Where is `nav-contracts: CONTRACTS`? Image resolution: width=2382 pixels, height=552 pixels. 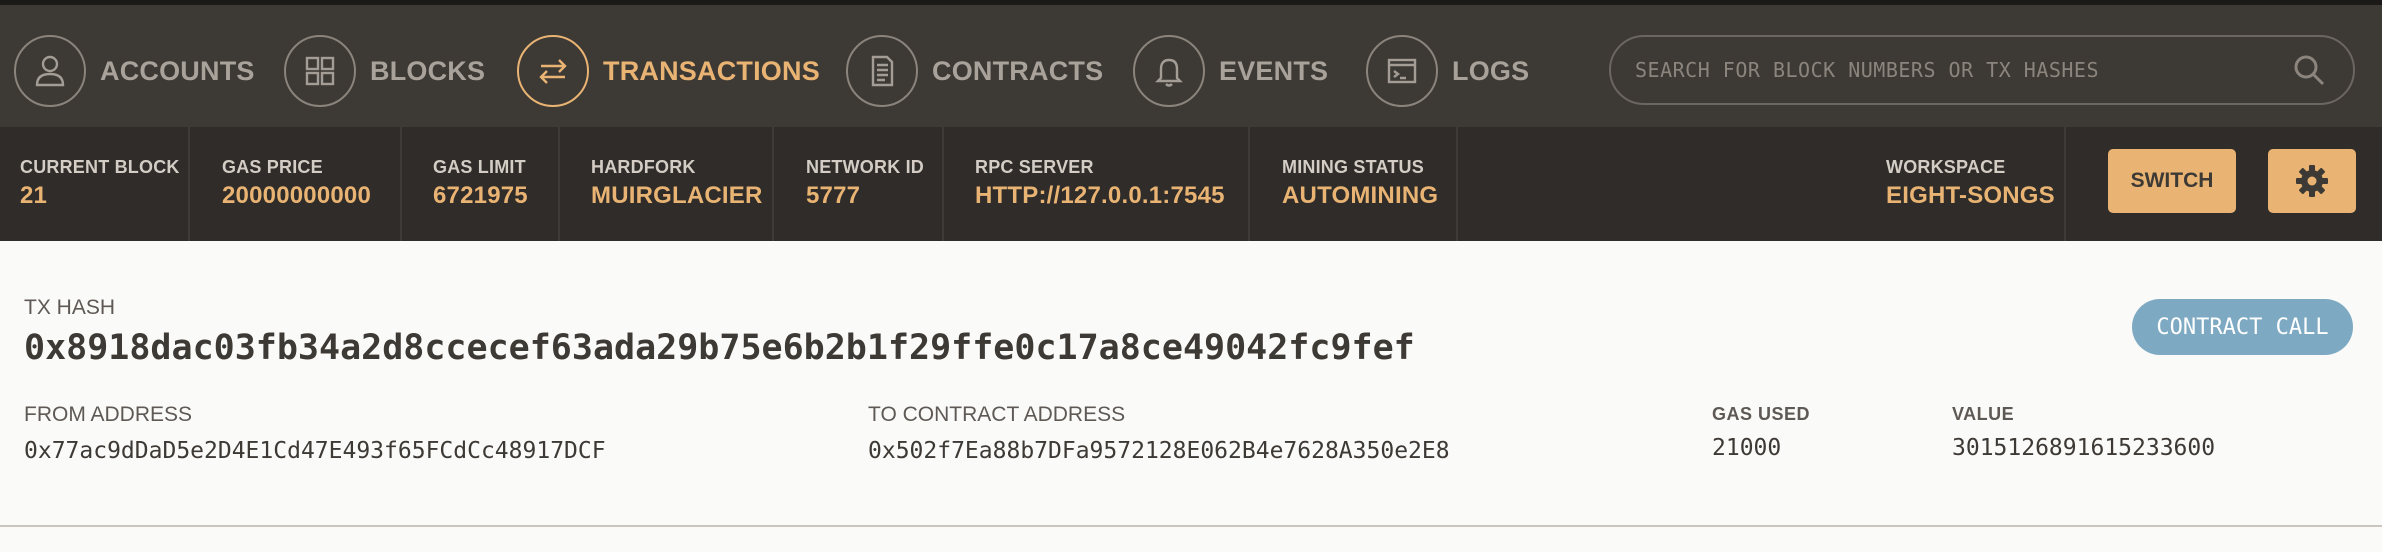
nav-contracts: CONTRACTS is located at coordinates (974, 71).